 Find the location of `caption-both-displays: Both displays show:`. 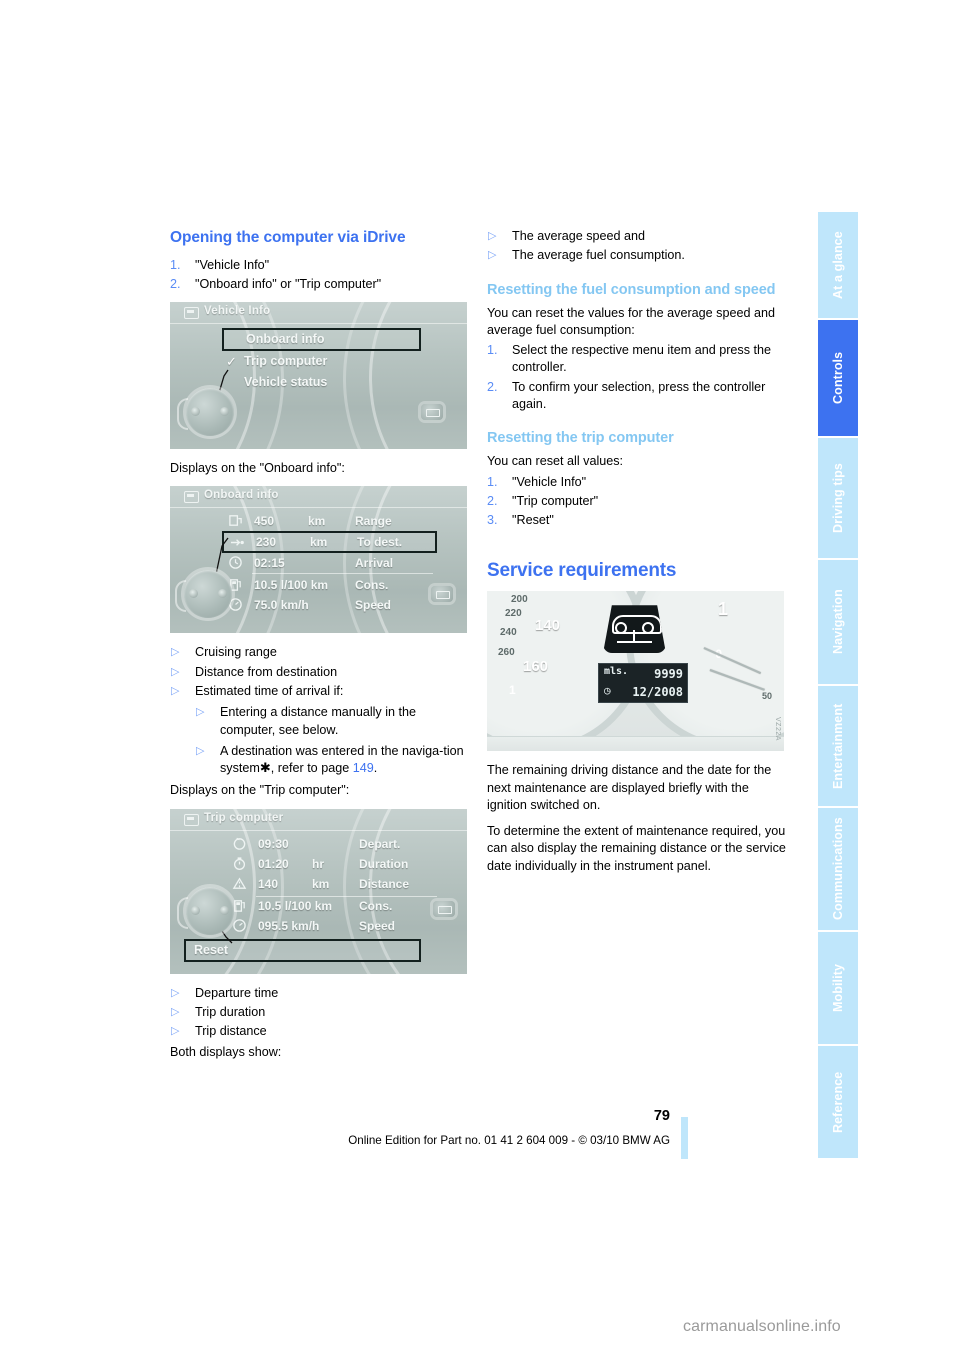

caption-both-displays: Both displays show: is located at coordinates (226, 1051).